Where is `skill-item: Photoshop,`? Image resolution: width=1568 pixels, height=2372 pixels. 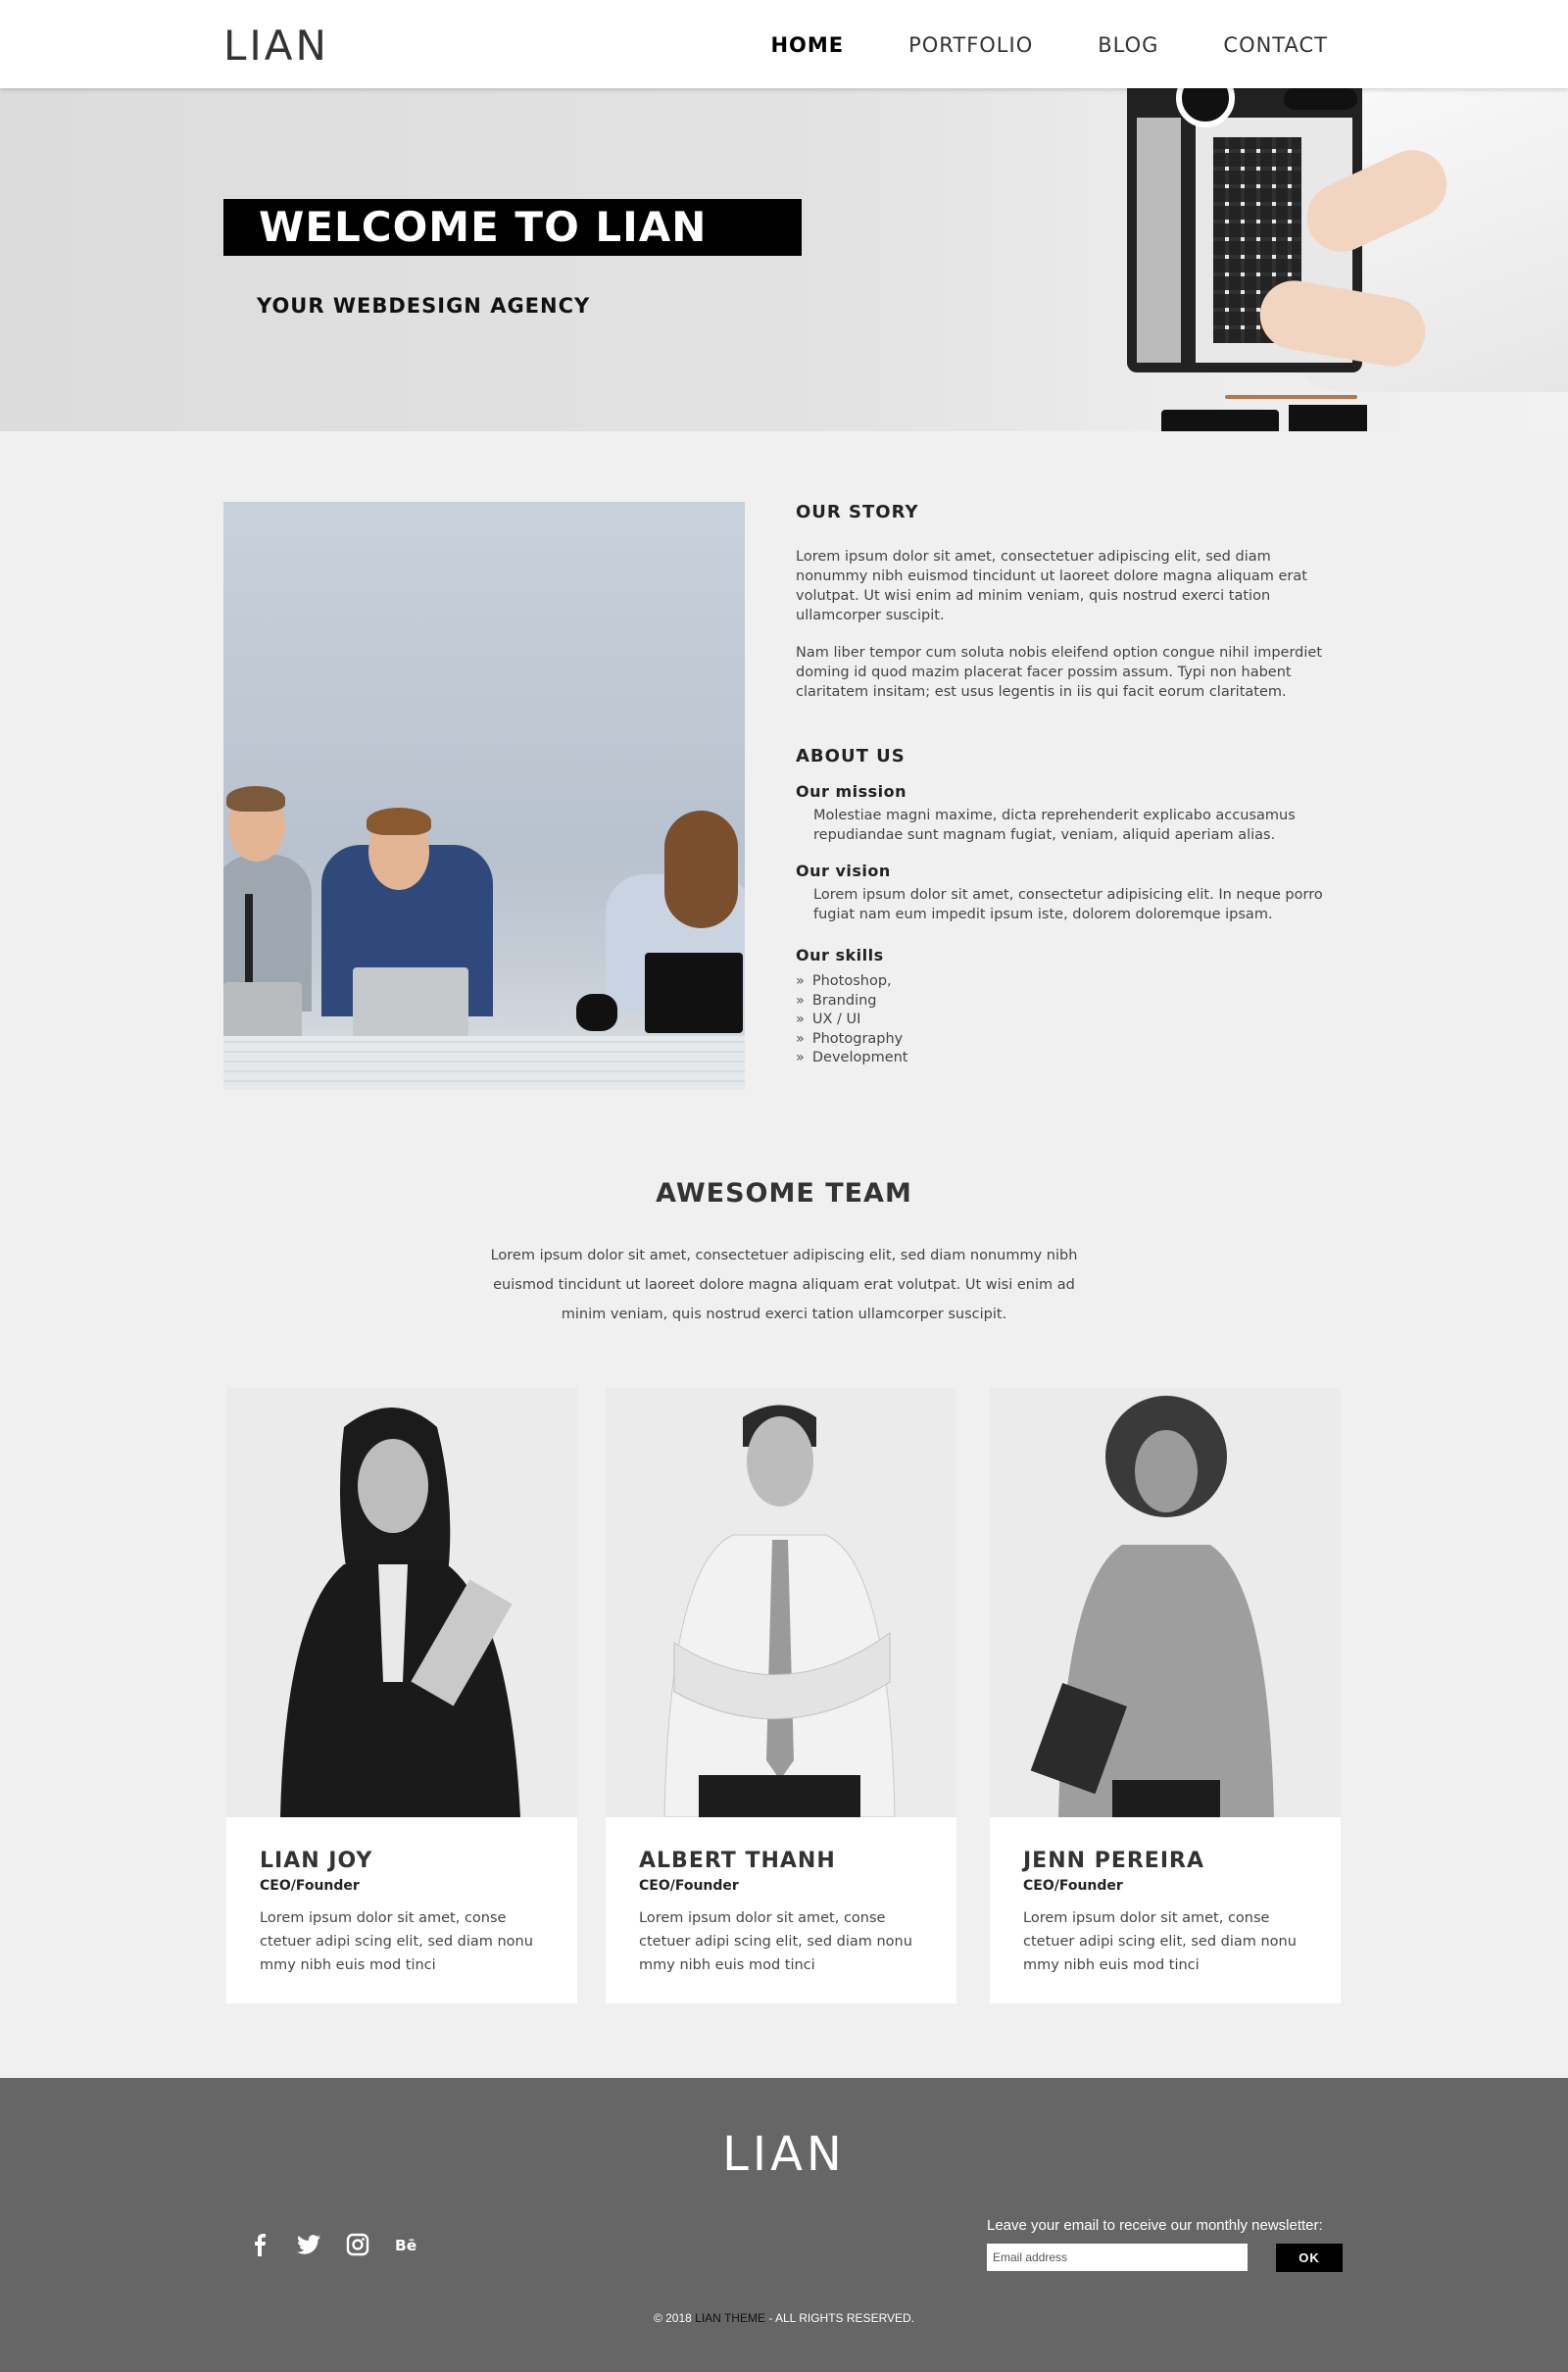
skill-item: Photoshop, is located at coordinates (1070, 982).